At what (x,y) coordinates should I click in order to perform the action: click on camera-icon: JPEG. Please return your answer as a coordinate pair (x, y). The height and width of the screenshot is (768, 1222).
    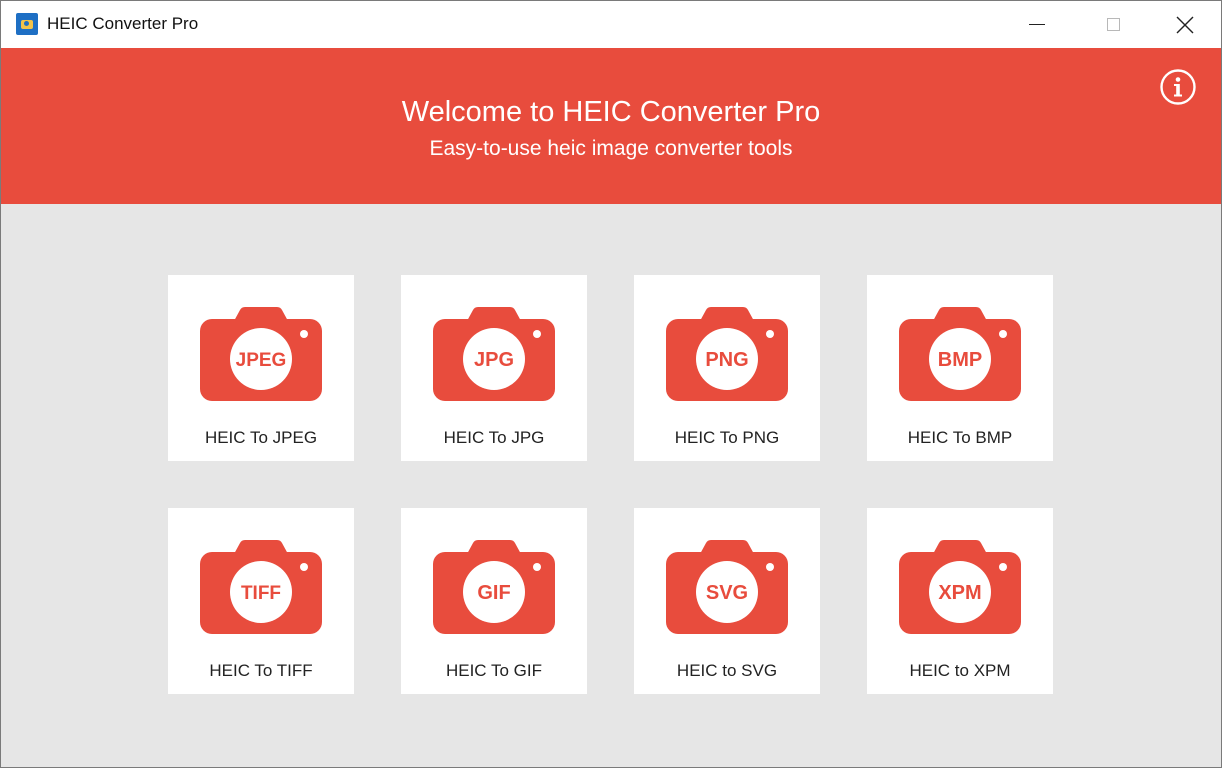
    Looking at the image, I should click on (261, 354).